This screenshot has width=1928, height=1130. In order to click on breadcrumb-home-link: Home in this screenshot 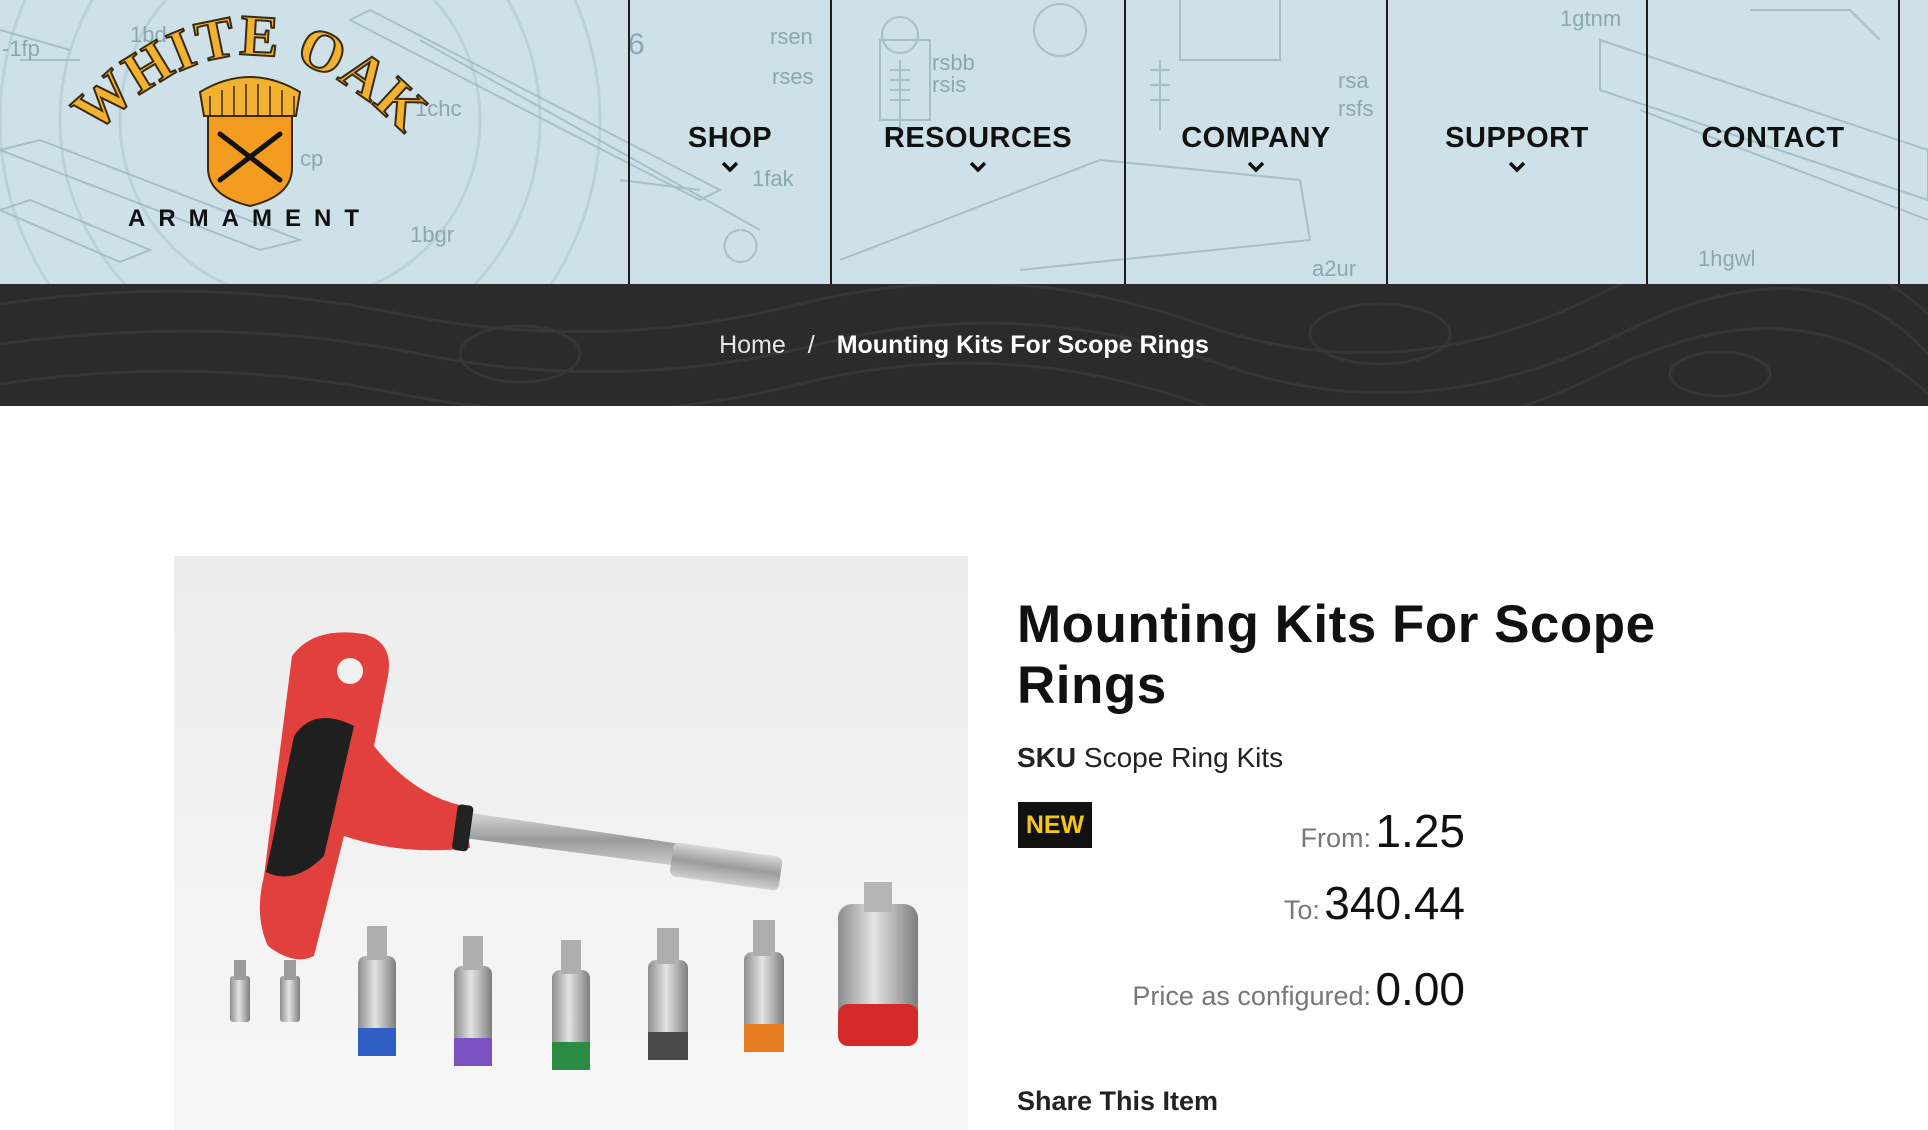, I will do `click(752, 345)`.